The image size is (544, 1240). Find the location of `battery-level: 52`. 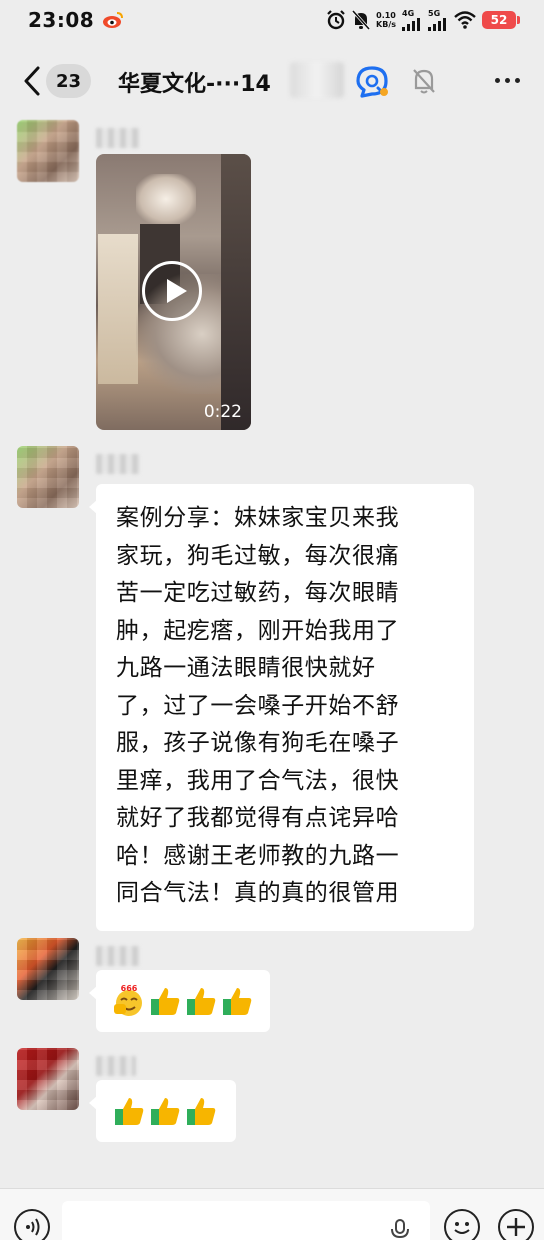

battery-level: 52 is located at coordinates (499, 20).